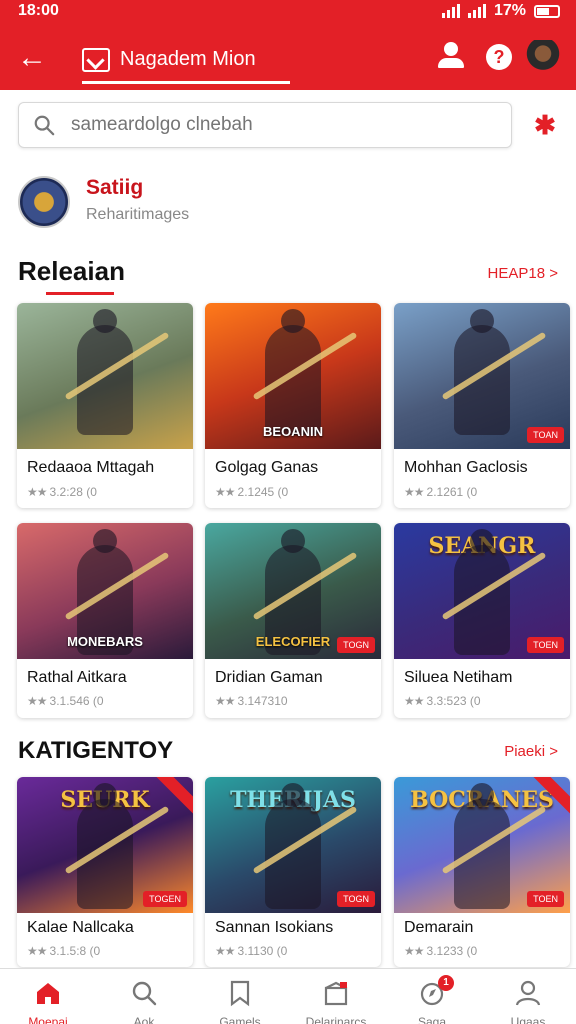 Image resolution: width=576 pixels, height=1024 pixels. I want to click on section-title: Releaian, so click(71, 271).